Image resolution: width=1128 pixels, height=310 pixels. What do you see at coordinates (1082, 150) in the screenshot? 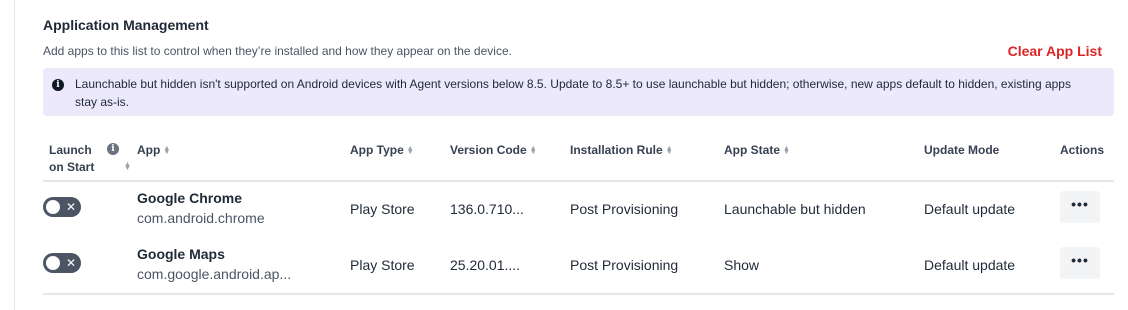
I see `header-actions: Actions` at bounding box center [1082, 150].